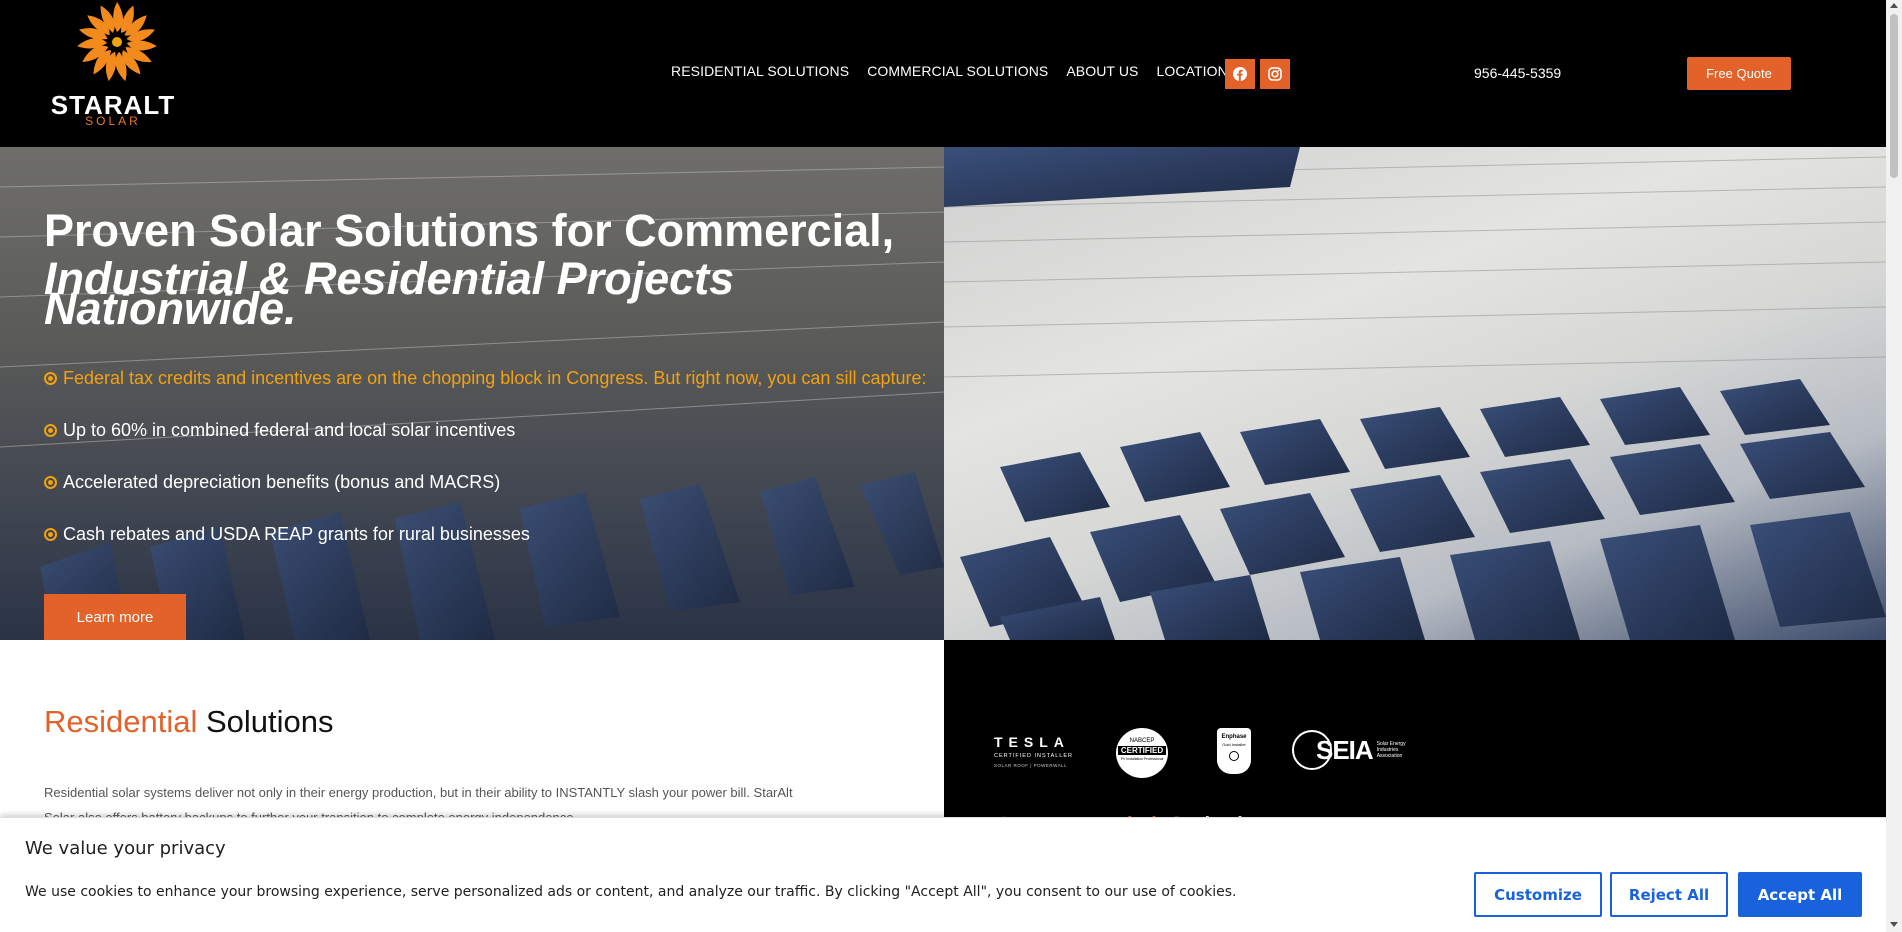  What do you see at coordinates (170, 308) in the screenshot?
I see `hero-headline-line3: Nationwide.` at bounding box center [170, 308].